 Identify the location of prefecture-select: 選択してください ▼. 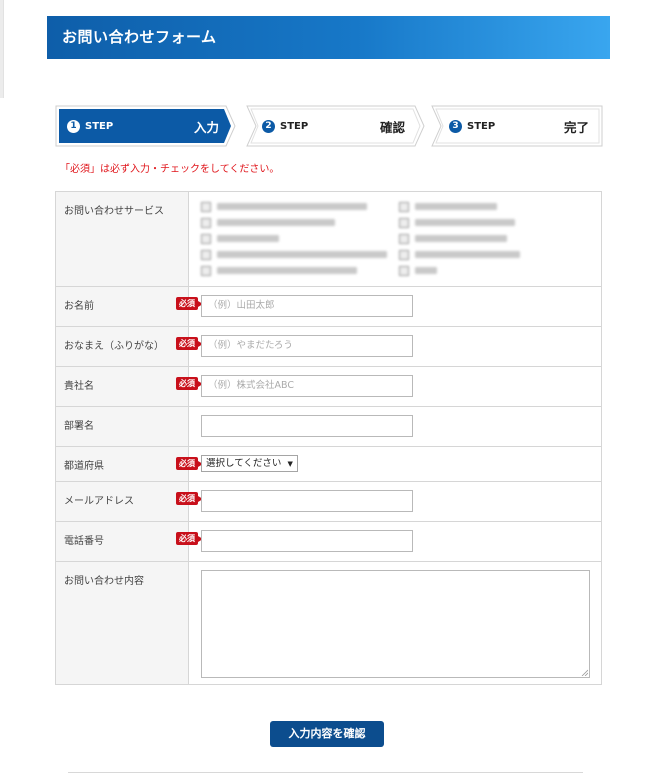
(249, 463).